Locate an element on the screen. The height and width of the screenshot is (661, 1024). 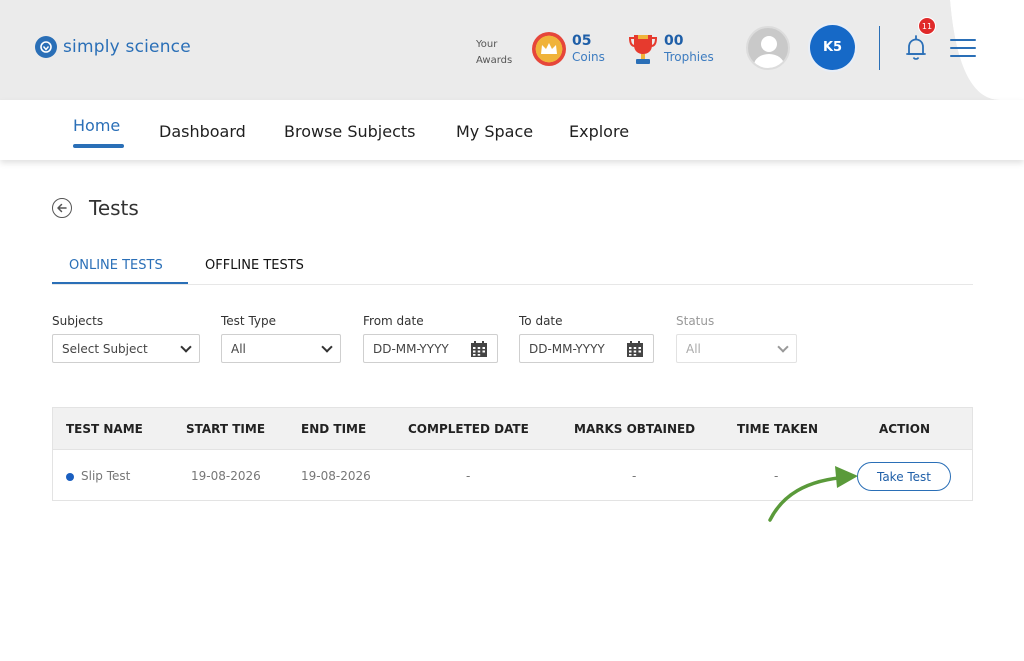
brand-name: simply science is located at coordinates (127, 47).